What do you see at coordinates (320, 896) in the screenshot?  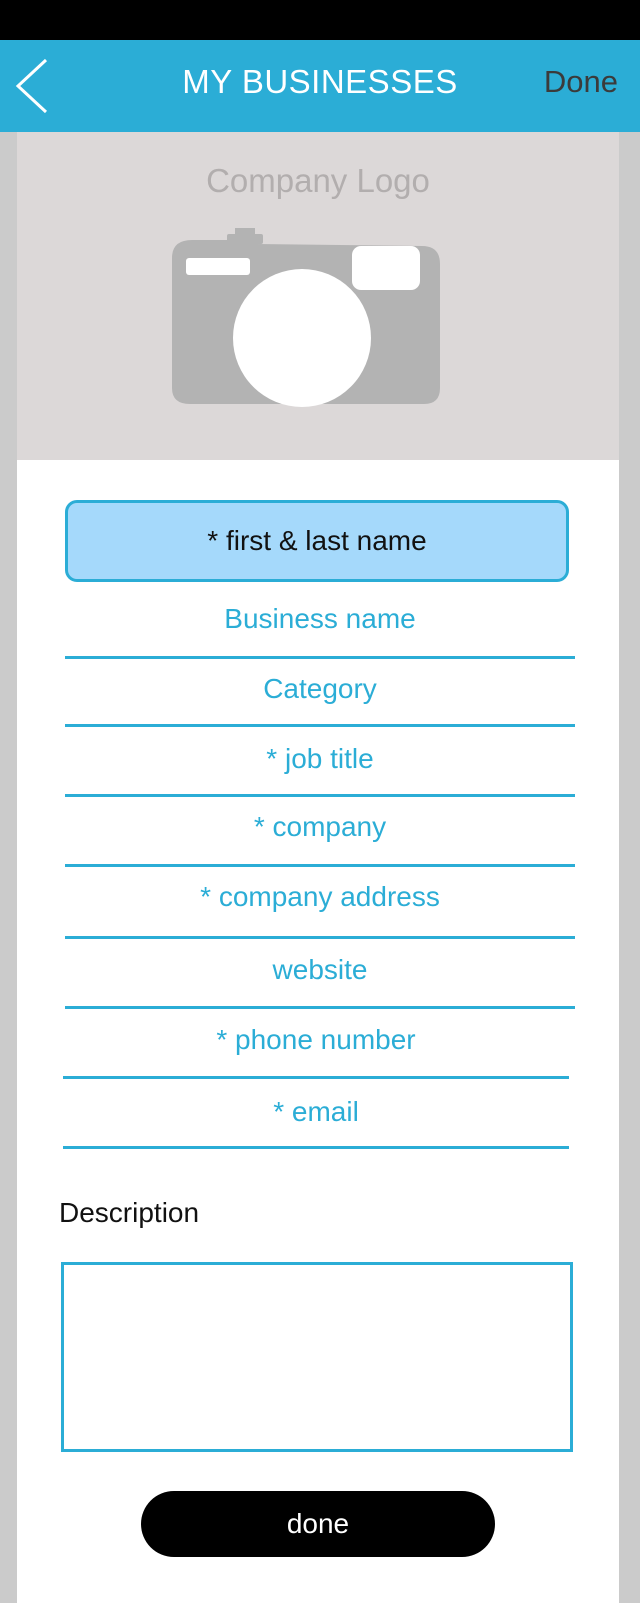 I see `company-address-placeholder: * company address` at bounding box center [320, 896].